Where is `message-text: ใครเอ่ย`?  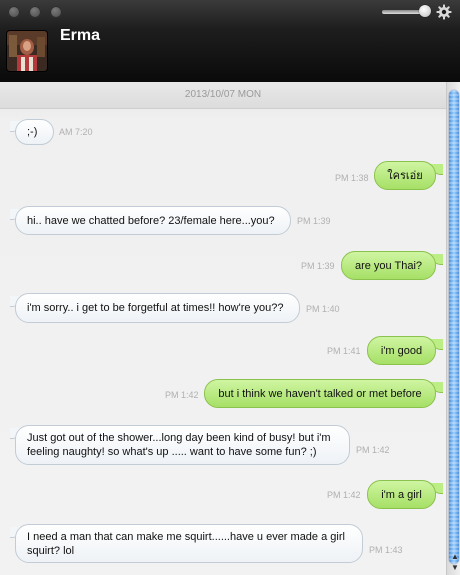 message-text: ใครเอ่ย is located at coordinates (405, 175).